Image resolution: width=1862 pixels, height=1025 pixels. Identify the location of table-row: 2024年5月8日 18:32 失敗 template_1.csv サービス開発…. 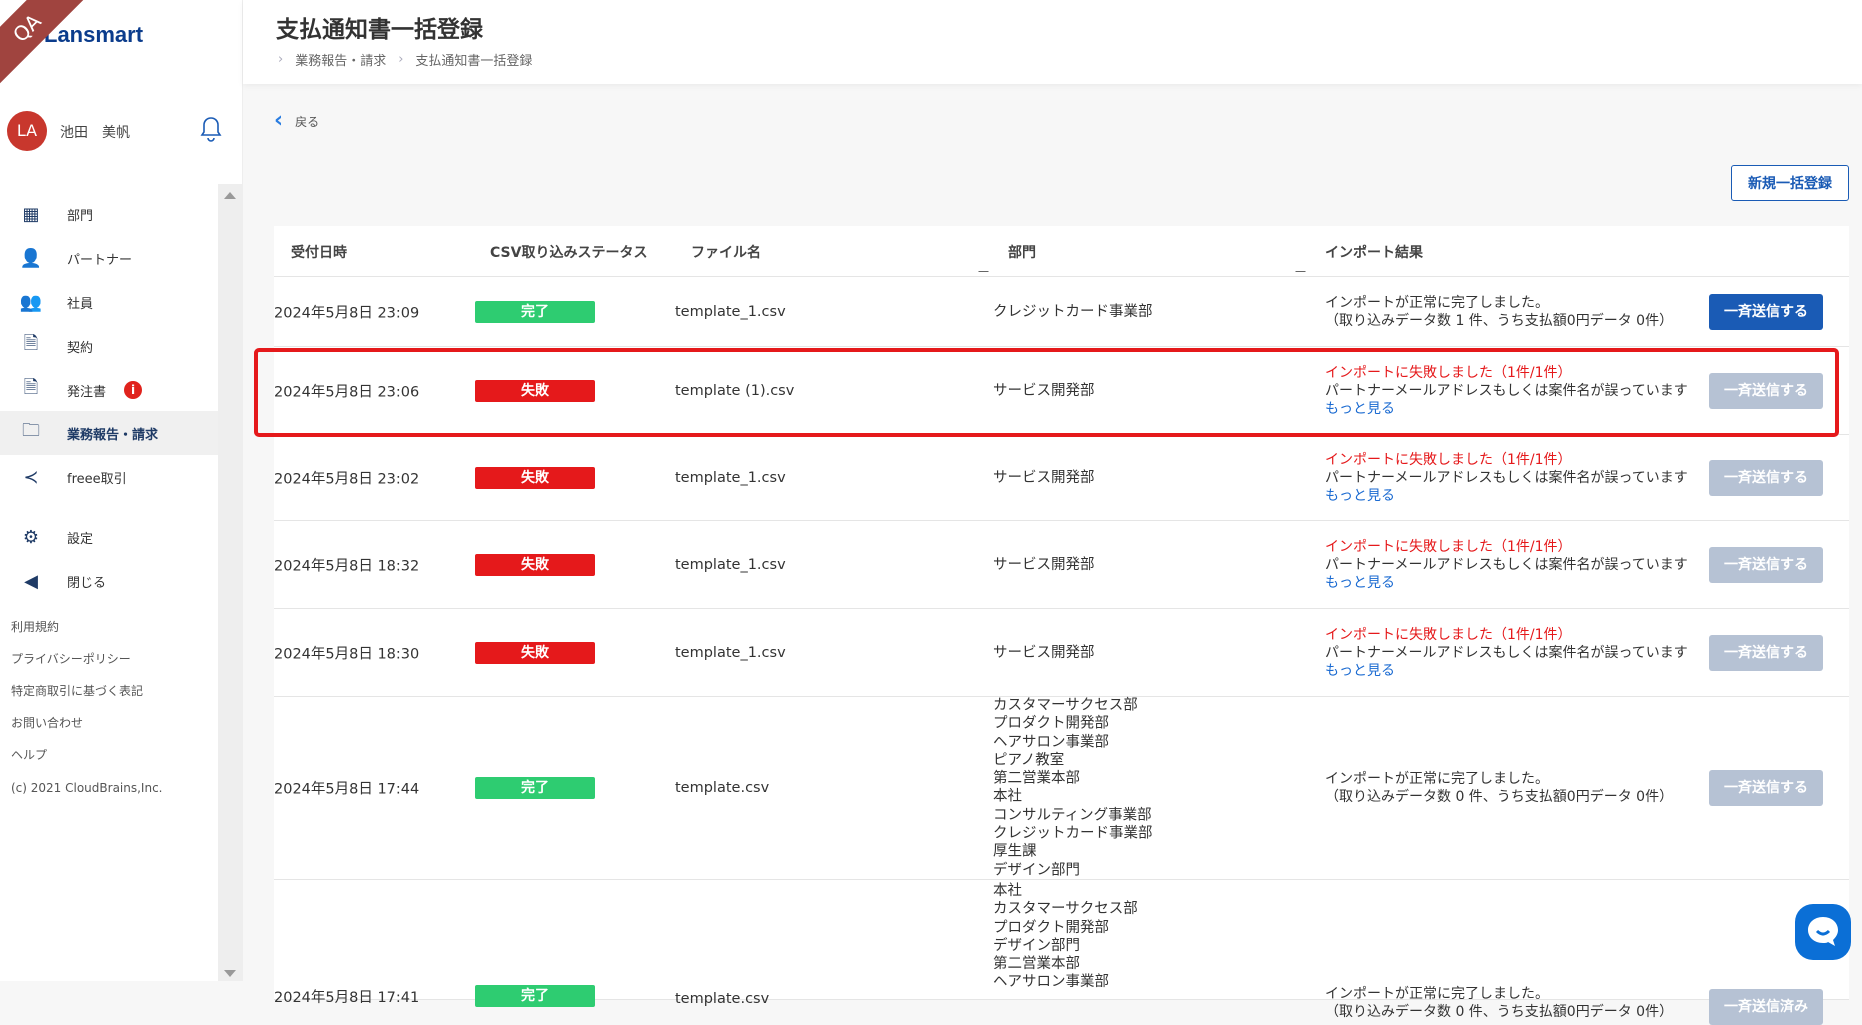
(1061, 565).